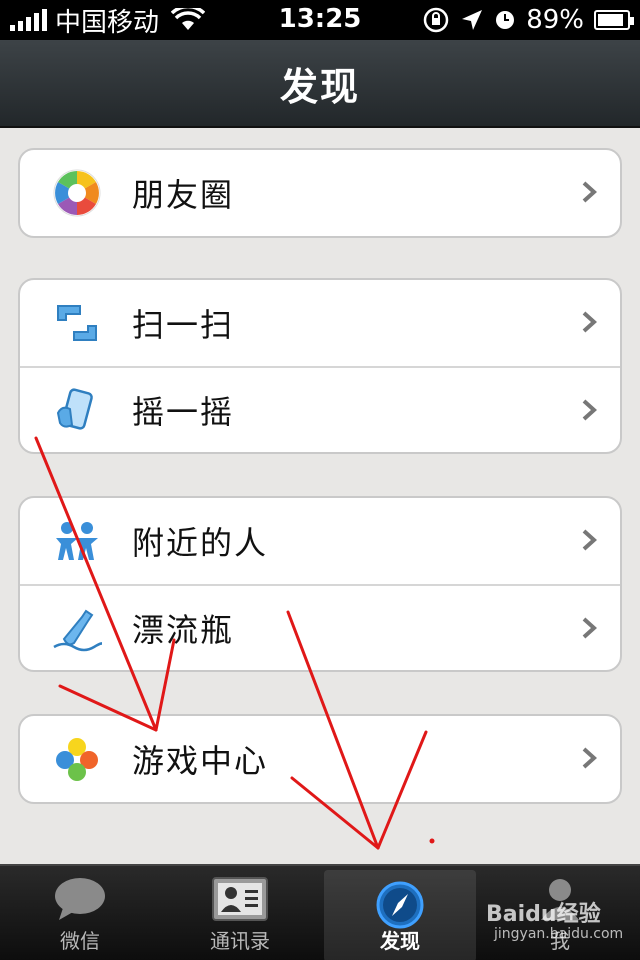 Image resolution: width=640 pixels, height=960 pixels. What do you see at coordinates (28, 20) in the screenshot?
I see `signal-strength-icon` at bounding box center [28, 20].